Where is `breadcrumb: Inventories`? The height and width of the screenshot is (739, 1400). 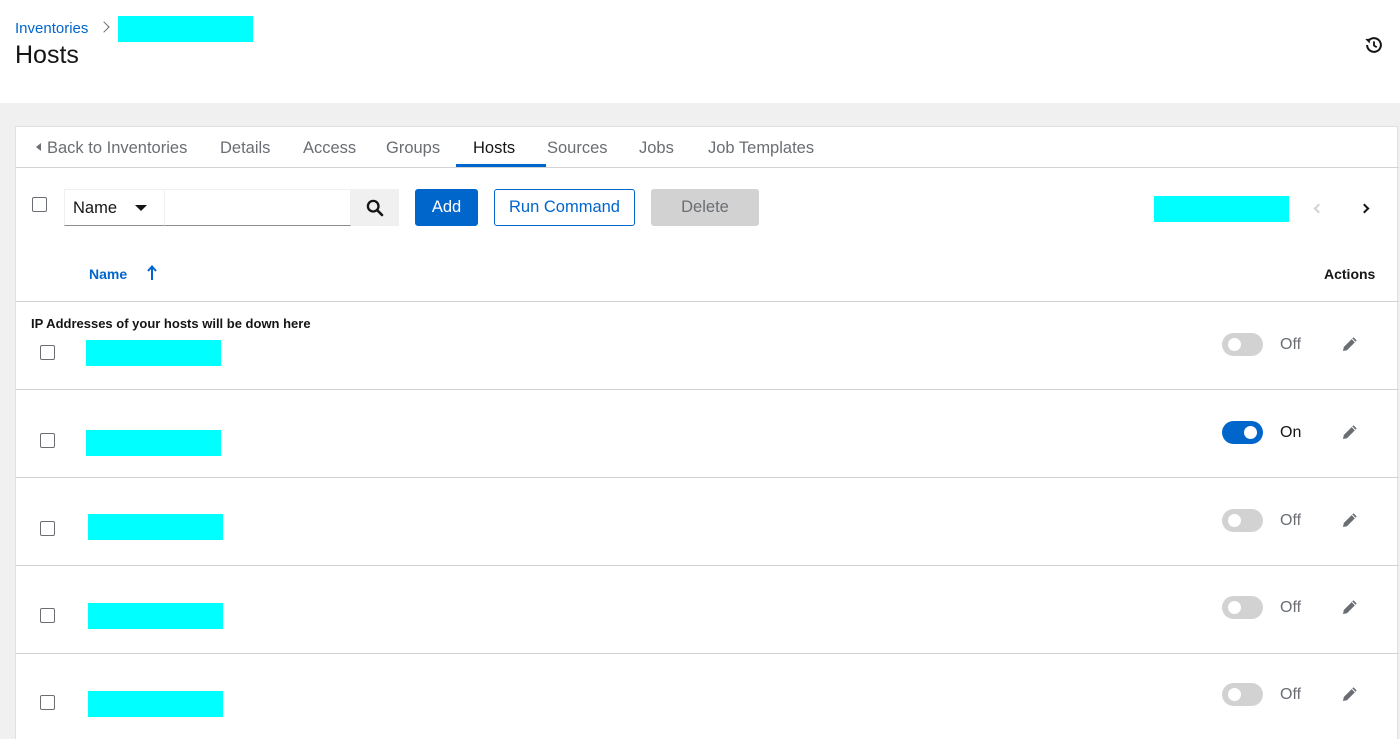
breadcrumb: Inventories is located at coordinates (68, 28).